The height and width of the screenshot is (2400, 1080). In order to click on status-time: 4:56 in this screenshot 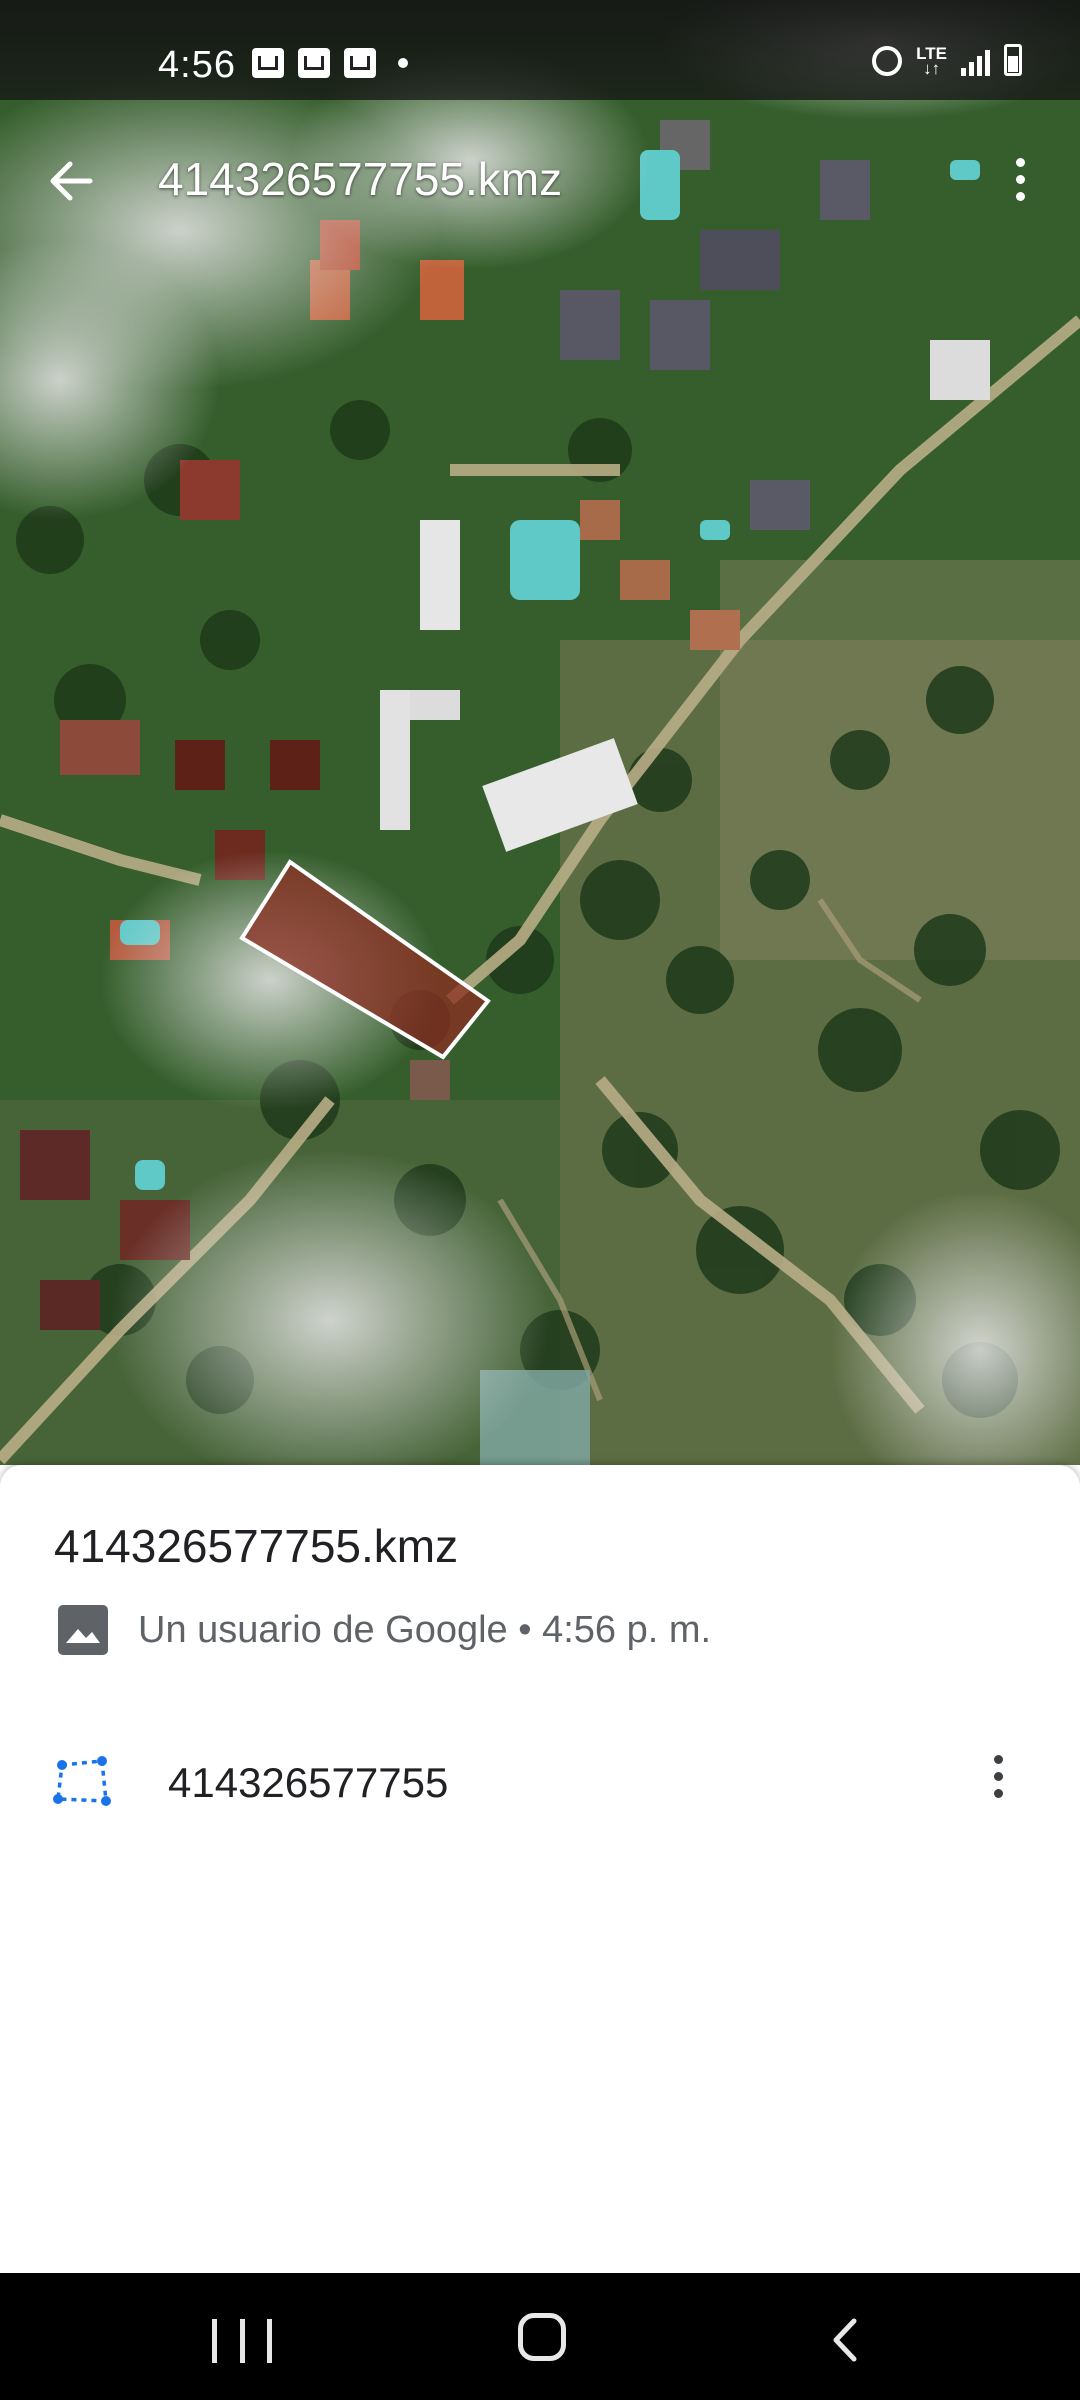, I will do `click(197, 65)`.